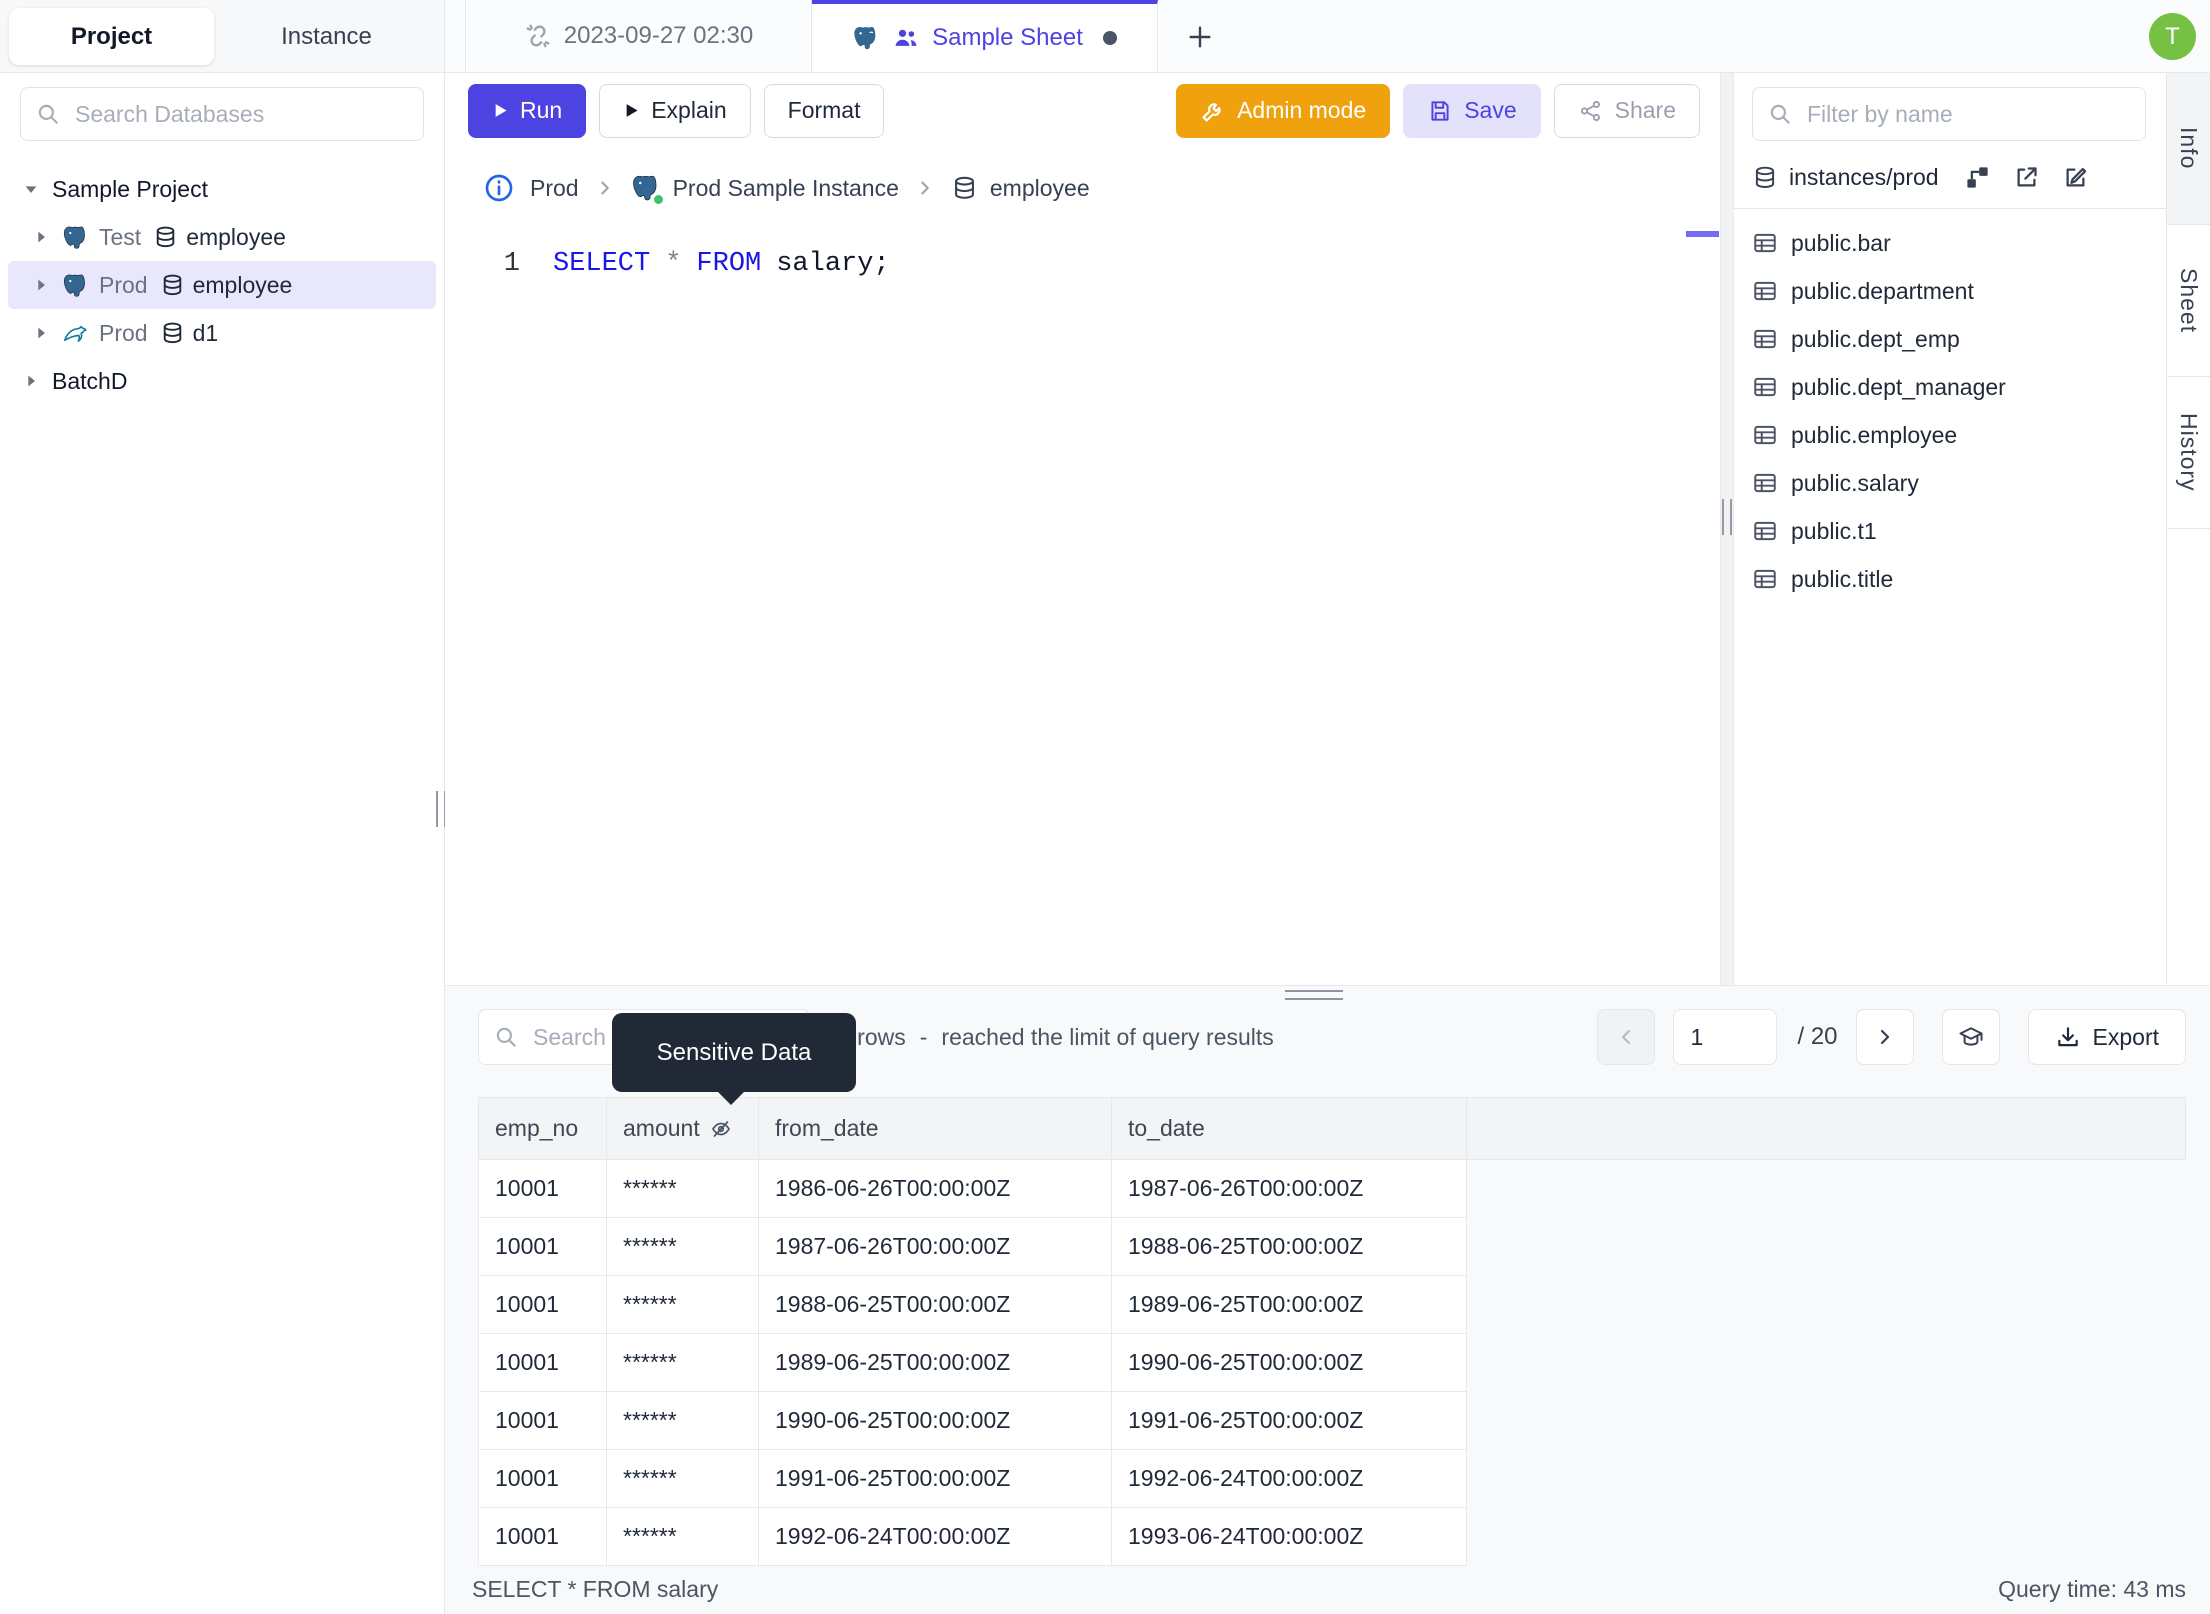 This screenshot has height=1614, width=2210. Describe the element at coordinates (326, 36) in the screenshot. I see `tab-instance: Instance` at that location.